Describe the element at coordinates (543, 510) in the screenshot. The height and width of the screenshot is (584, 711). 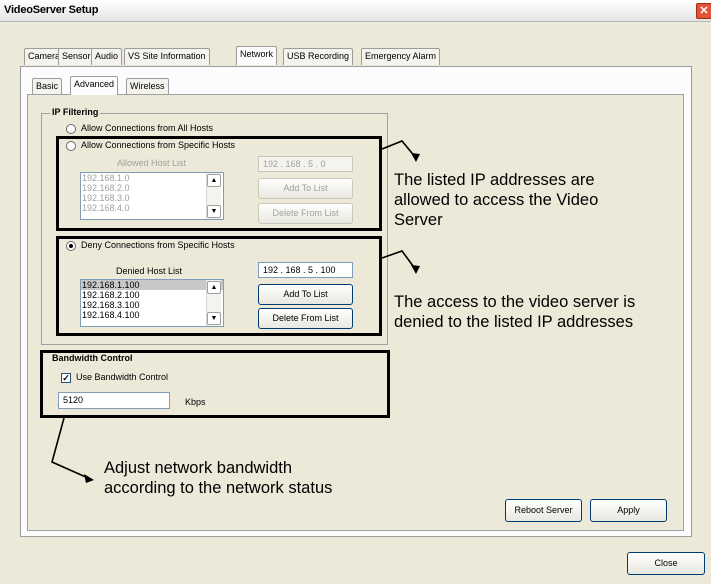
I see `reboot-server-button: Reboot Server` at that location.